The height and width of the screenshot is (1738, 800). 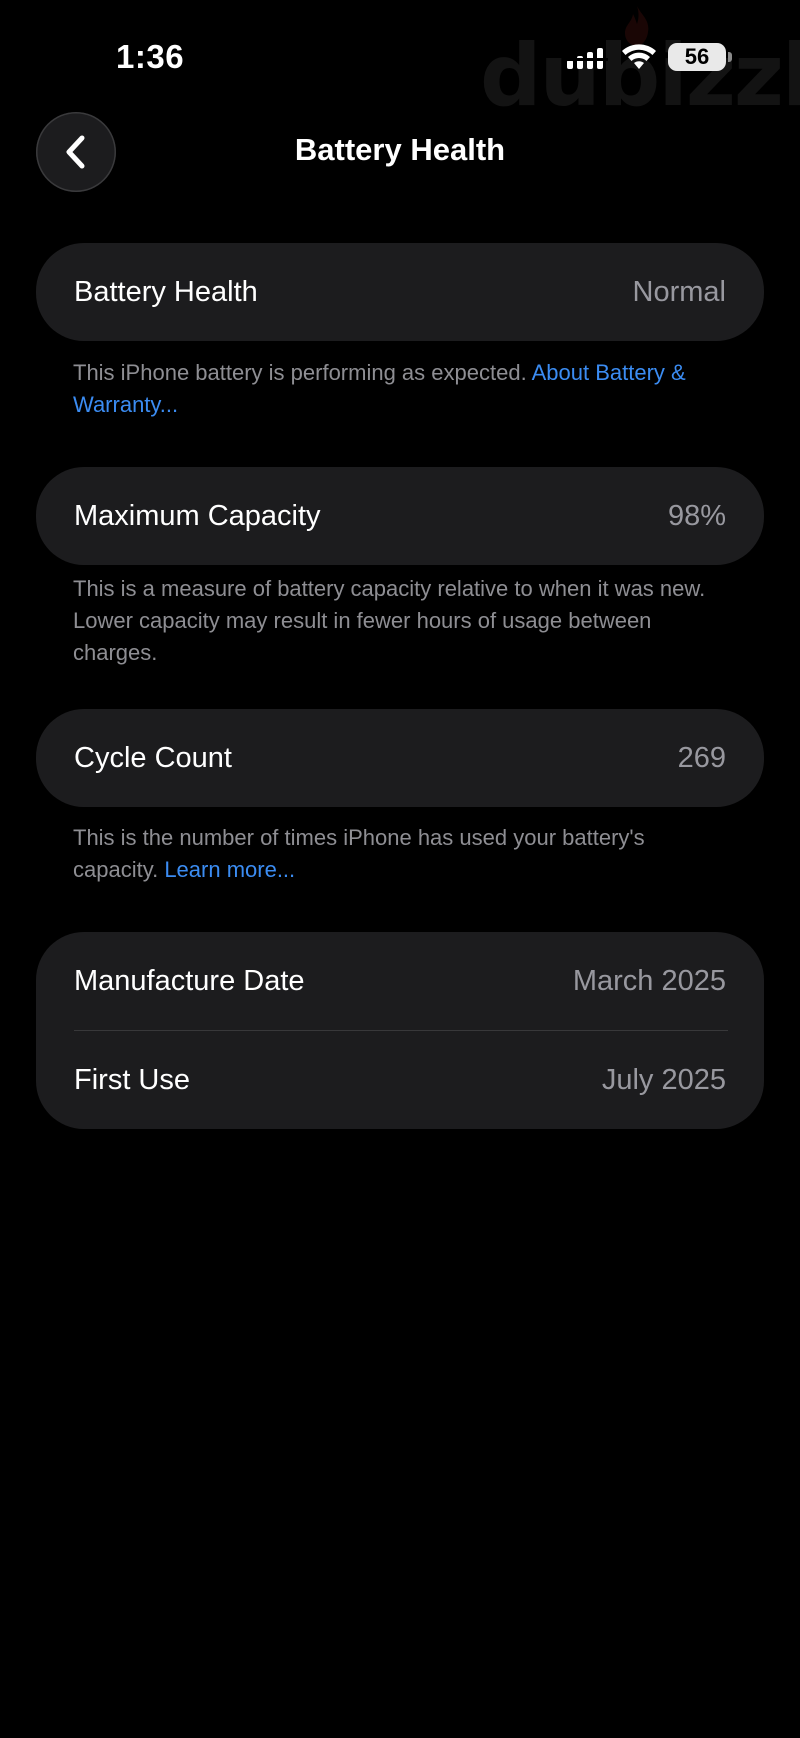 What do you see at coordinates (649, 980) in the screenshot?
I see `manufacture-date-value: March 2025` at bounding box center [649, 980].